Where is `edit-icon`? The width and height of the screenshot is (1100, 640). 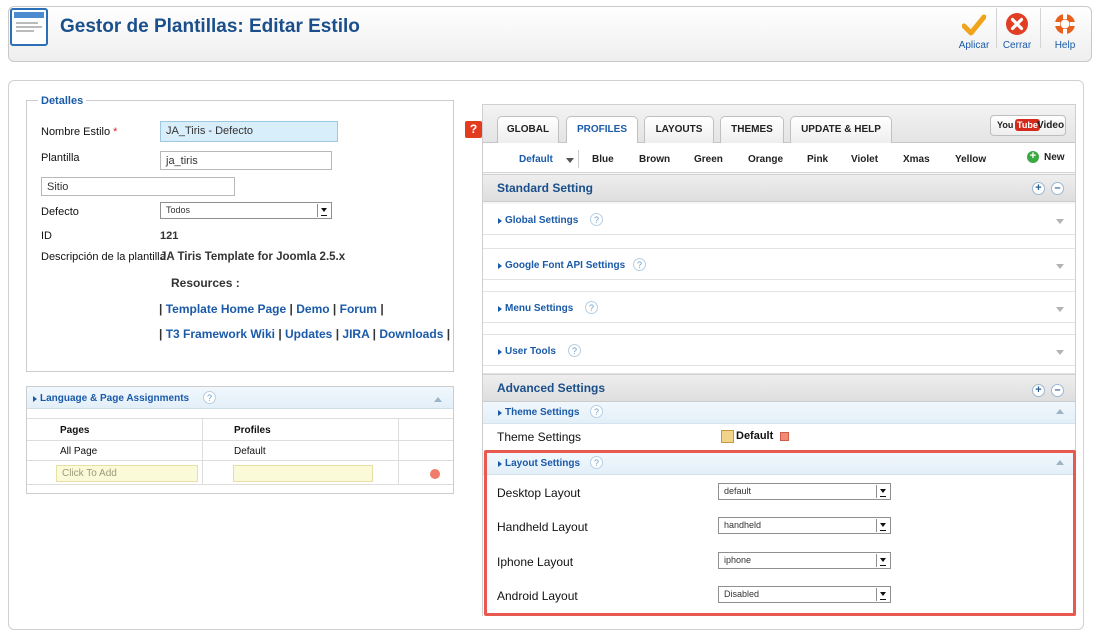
edit-icon is located at coordinates (727, 436).